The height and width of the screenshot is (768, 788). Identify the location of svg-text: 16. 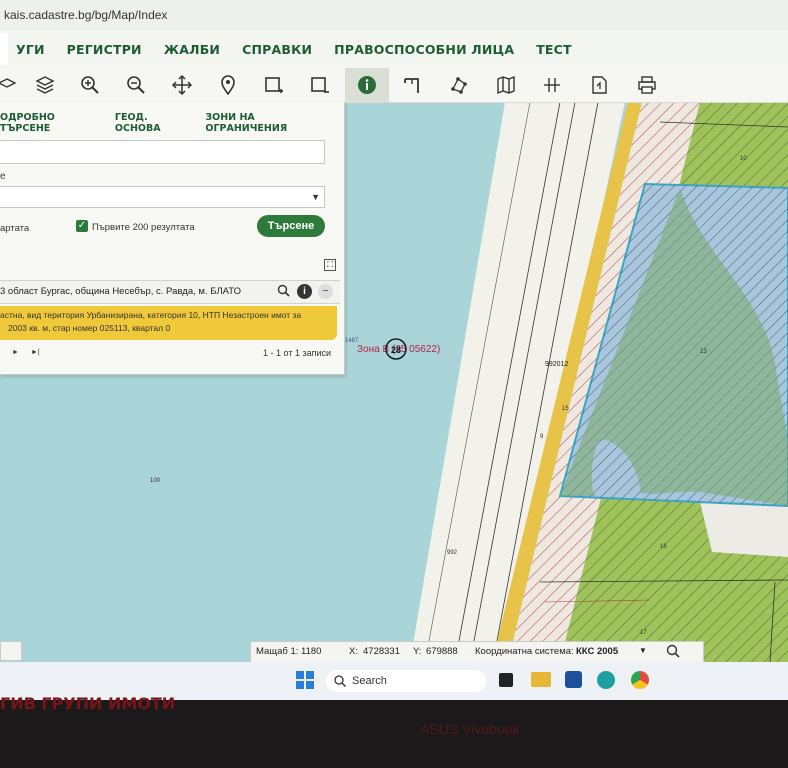
(663, 547).